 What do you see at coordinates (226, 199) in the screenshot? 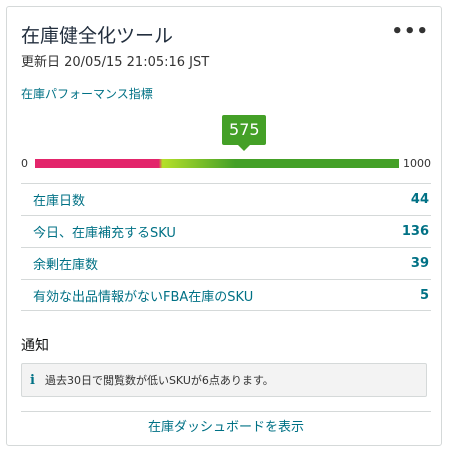
I see `metric-row-inventory-days: 在庫日数 44` at bounding box center [226, 199].